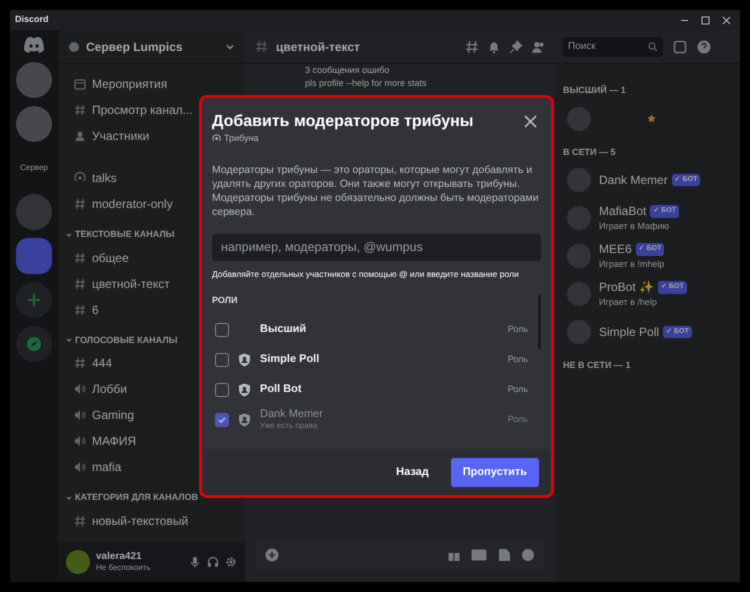  Describe the element at coordinates (375, 190) in the screenshot. I see `dialog-description: Модераторы трибуны — это ораторы, которые могут добавлять и удалять других ораторов. Они также могут открывать трибуны. Модераторы трибуны не обязательно должны быть модераторами сервера.` at that location.